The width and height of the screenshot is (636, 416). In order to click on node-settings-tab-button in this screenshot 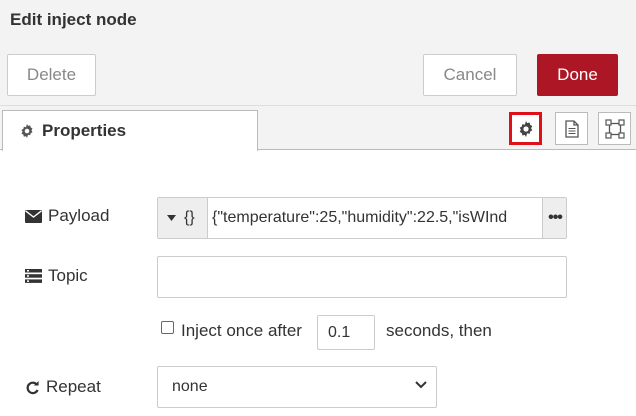, I will do `click(525, 128)`.